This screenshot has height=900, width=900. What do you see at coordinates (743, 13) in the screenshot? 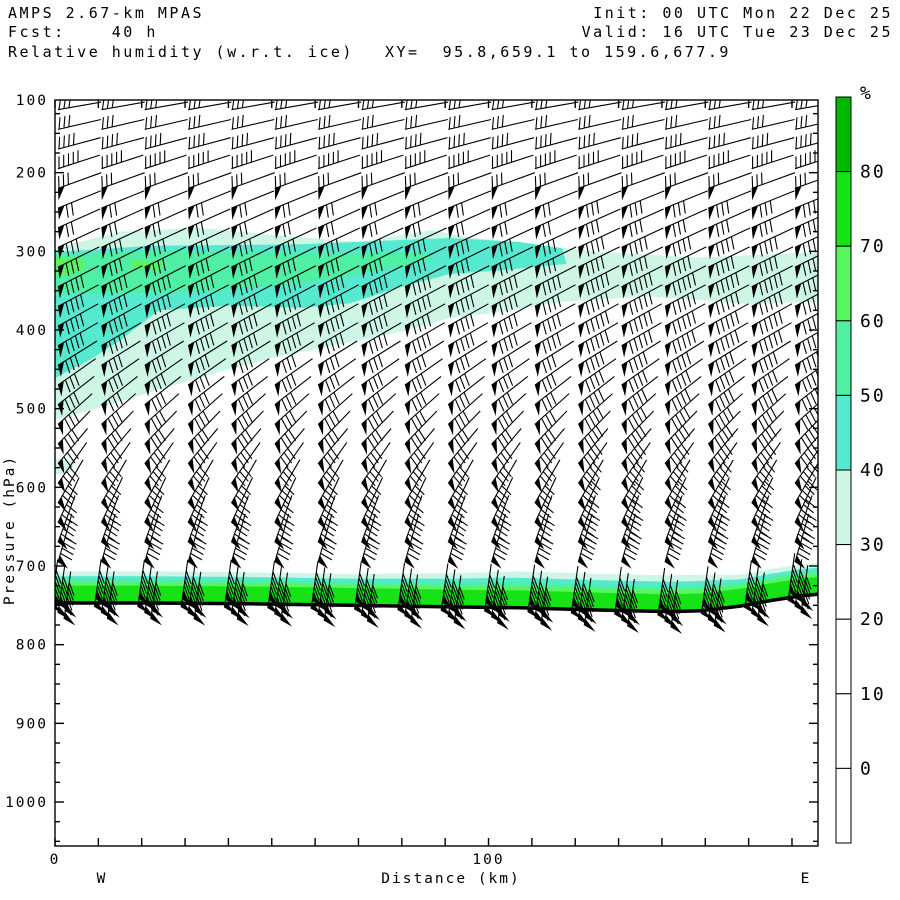
I see `init-time: Init: 00 UTC Mon 22 Dec 25` at bounding box center [743, 13].